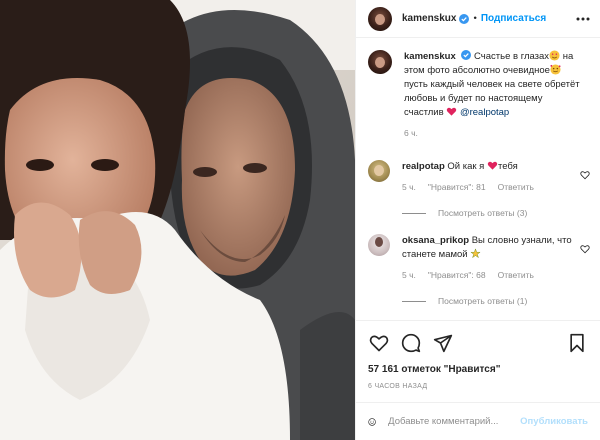 The height and width of the screenshot is (440, 600). I want to click on comment-button, so click(411, 343).